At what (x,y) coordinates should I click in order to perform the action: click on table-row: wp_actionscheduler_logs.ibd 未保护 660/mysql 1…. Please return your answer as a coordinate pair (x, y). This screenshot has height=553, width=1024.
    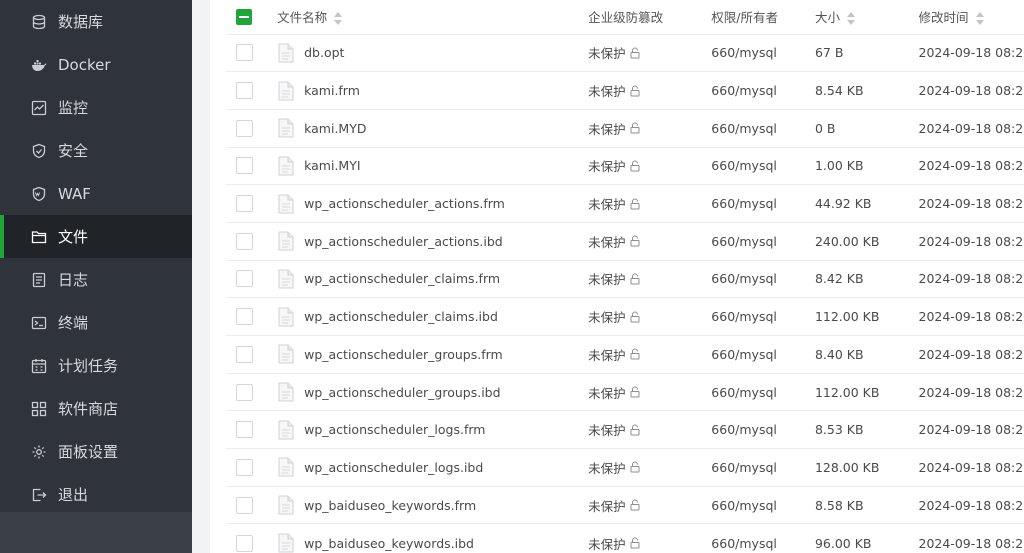
    Looking at the image, I should click on (625, 467).